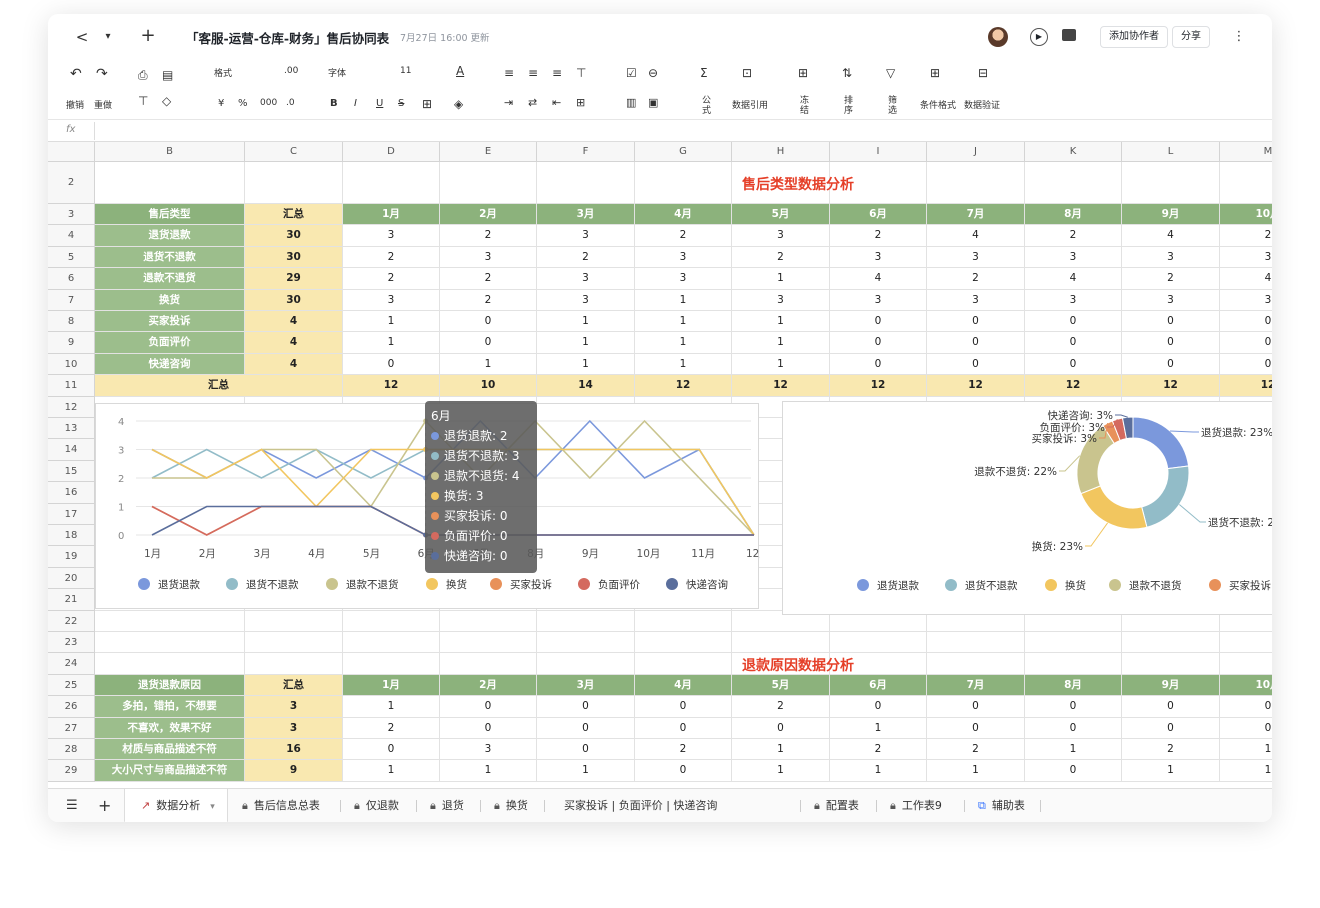 The height and width of the screenshot is (908, 1320). I want to click on row-label-cell: 退款不退货, so click(170, 279).